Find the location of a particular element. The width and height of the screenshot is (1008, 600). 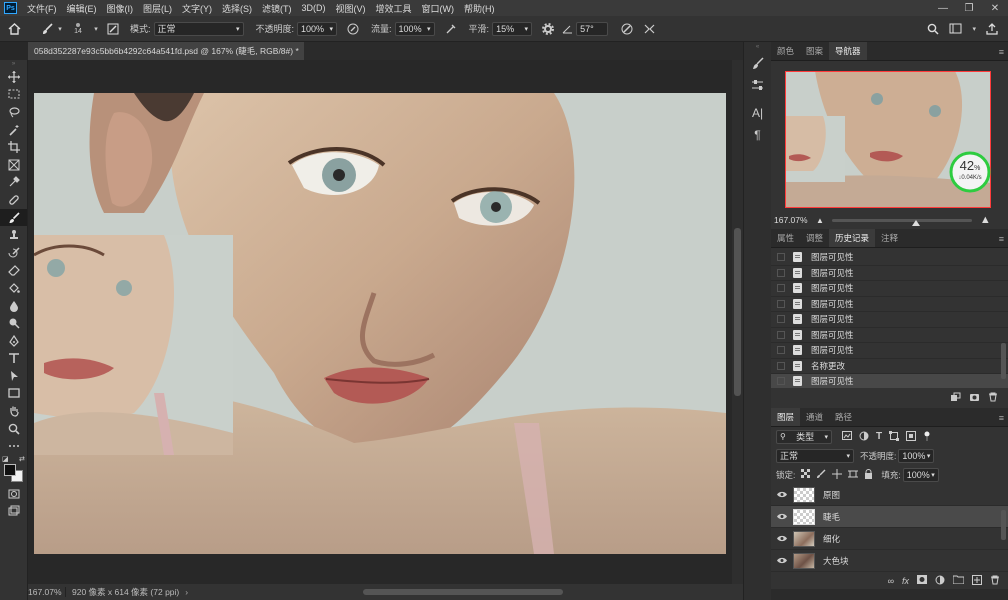

opacity-input: 100% ▾ is located at coordinates (317, 28).